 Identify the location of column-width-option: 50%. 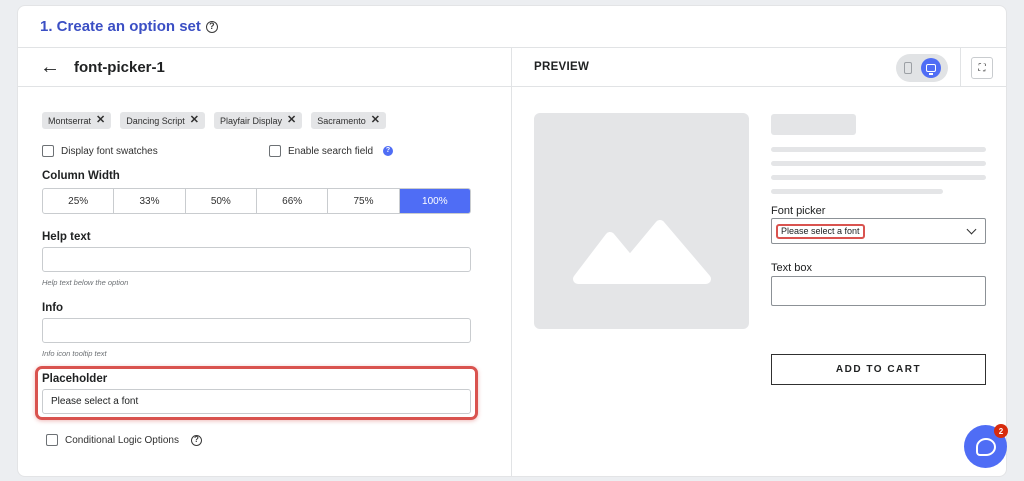
(221, 201).